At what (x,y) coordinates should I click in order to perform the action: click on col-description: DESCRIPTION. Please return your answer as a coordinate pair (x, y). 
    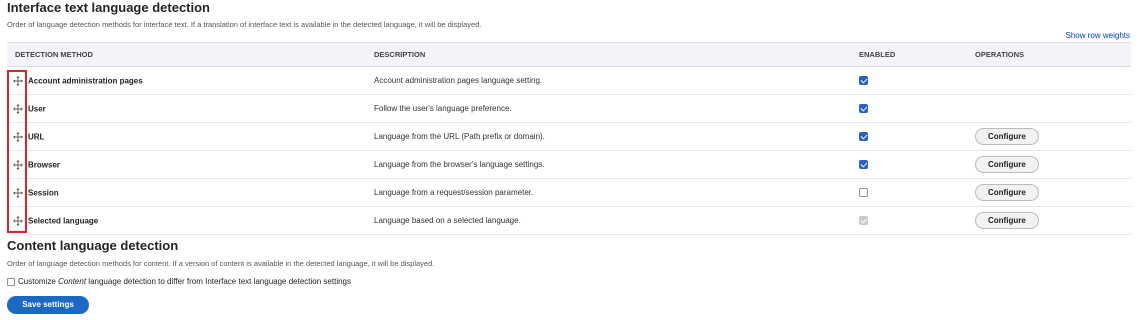
    Looking at the image, I should click on (608, 54).